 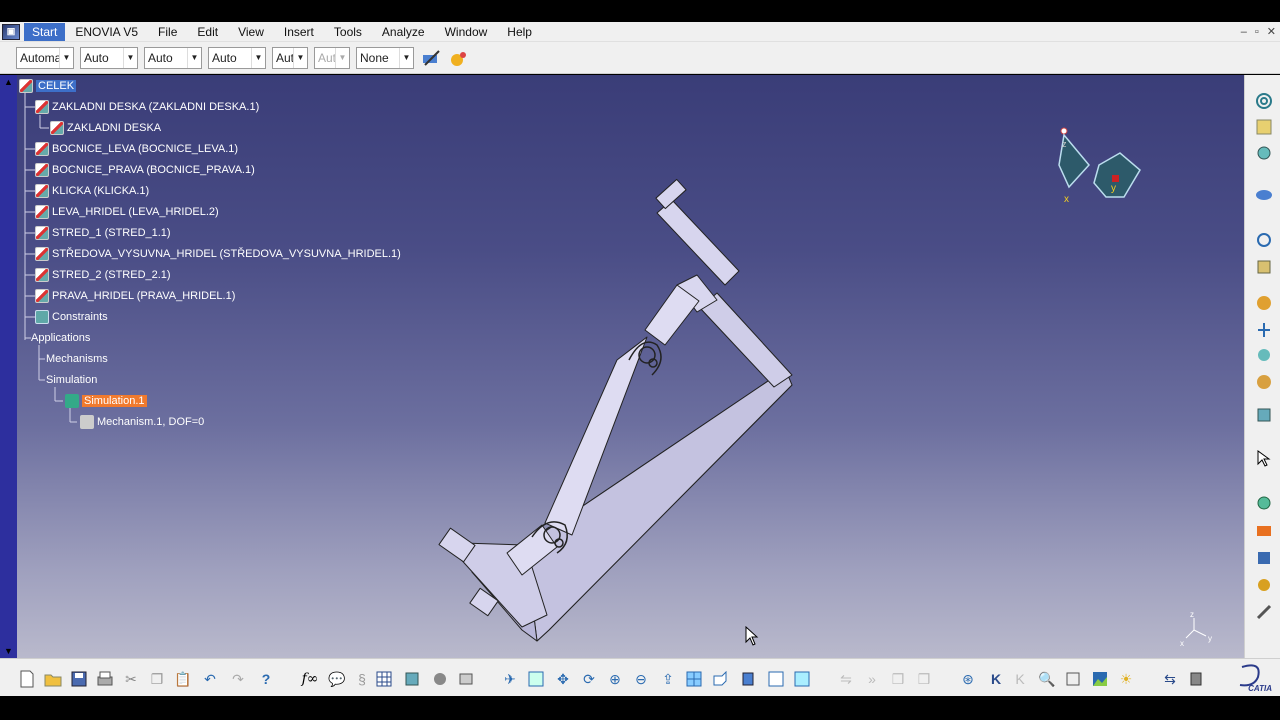 I want to click on menu-enovia: ENOVIA V5, so click(x=106, y=32).